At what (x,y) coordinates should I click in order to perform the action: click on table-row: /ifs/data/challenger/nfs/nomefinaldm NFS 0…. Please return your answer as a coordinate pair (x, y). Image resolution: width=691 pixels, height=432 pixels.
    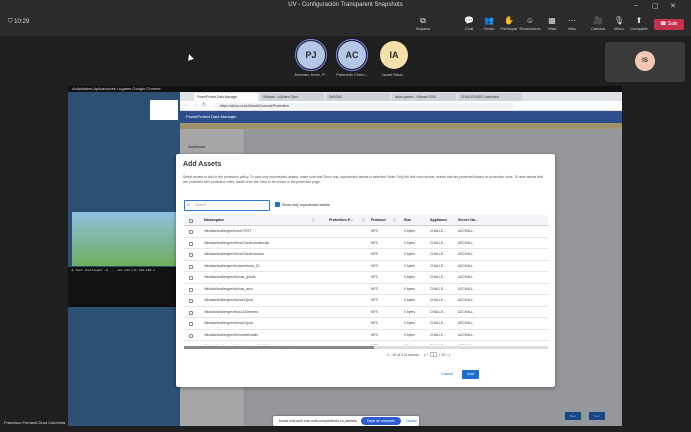
    Looking at the image, I should click on (366, 335).